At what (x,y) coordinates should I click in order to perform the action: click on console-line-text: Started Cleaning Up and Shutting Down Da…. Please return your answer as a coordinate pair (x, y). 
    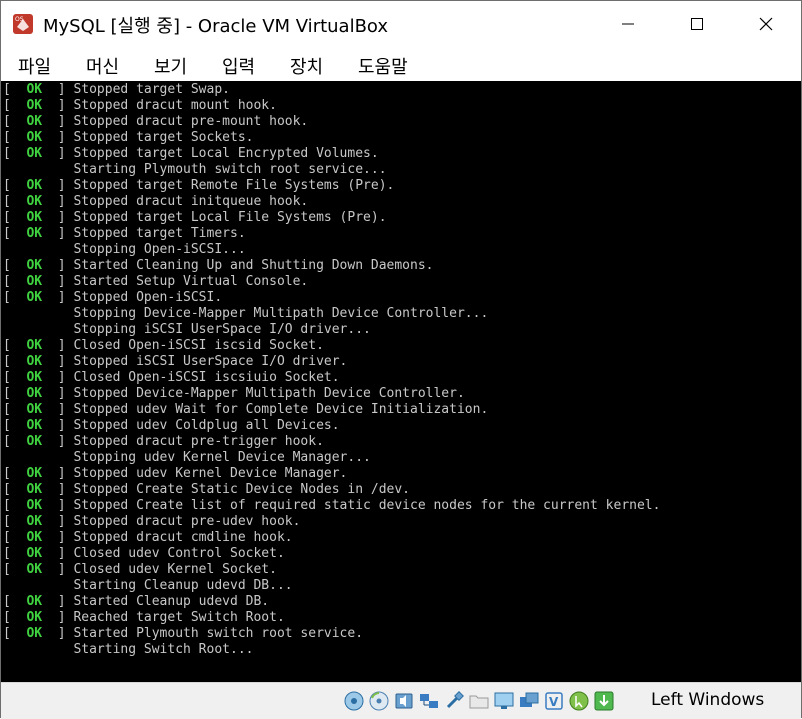
    Looking at the image, I should click on (253, 265).